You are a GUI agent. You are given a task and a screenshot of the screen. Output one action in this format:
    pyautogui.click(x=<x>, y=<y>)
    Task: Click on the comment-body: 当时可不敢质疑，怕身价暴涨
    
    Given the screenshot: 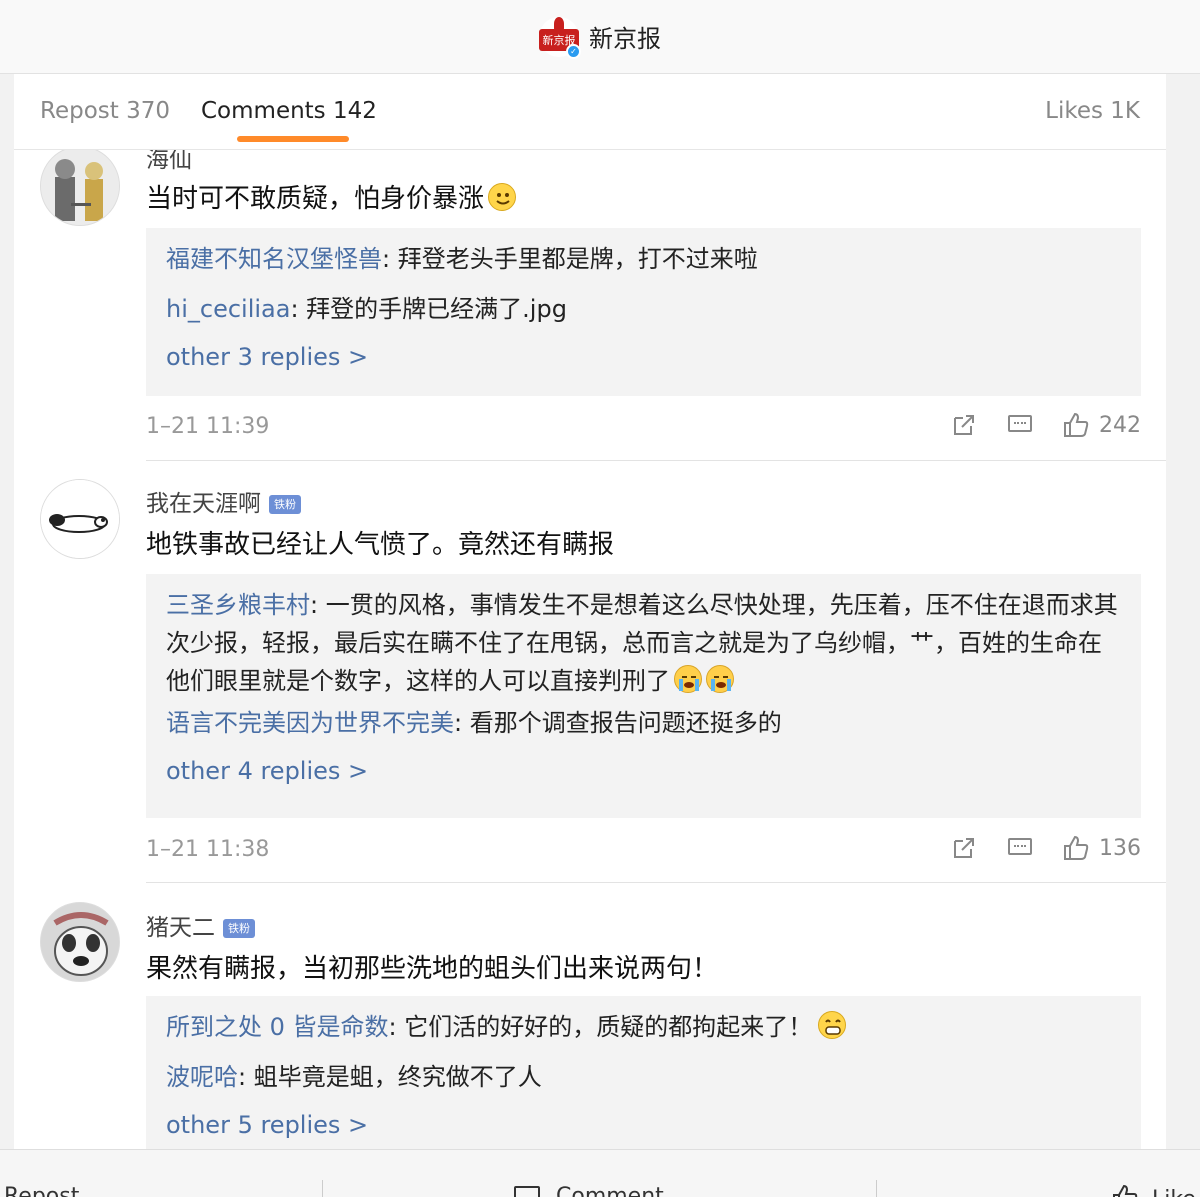 What is the action you would take?
    pyautogui.click(x=315, y=199)
    